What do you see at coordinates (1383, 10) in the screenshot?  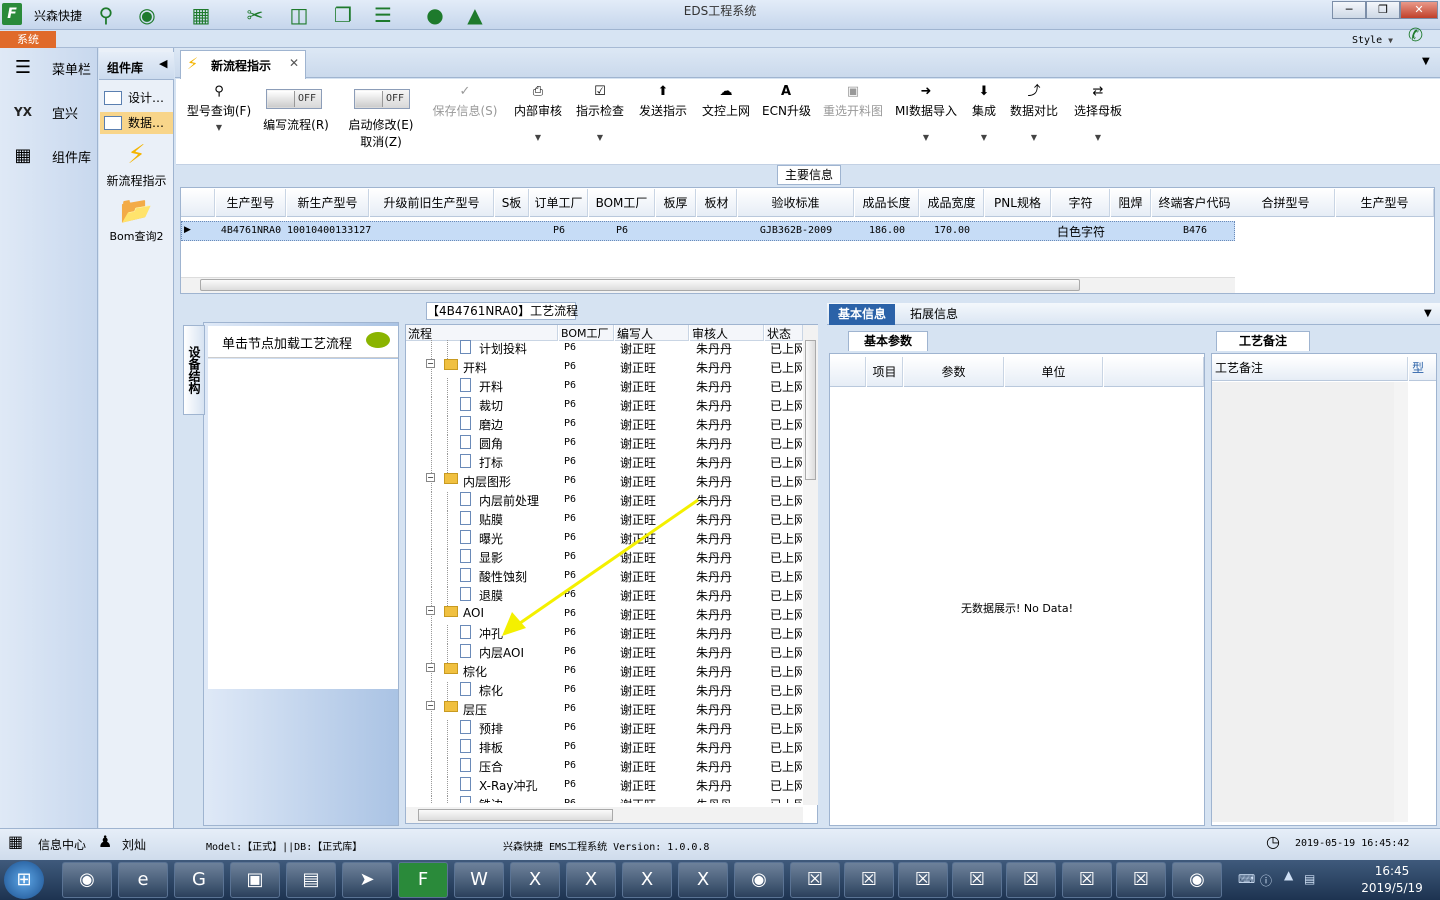 I see `restore-button: ❐` at bounding box center [1383, 10].